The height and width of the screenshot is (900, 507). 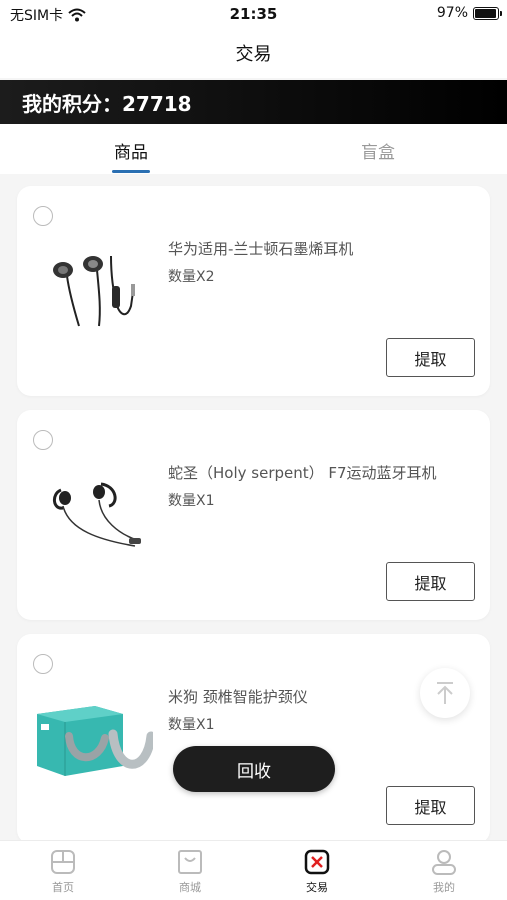 I want to click on nav-bar: 交易, so click(x=253, y=53).